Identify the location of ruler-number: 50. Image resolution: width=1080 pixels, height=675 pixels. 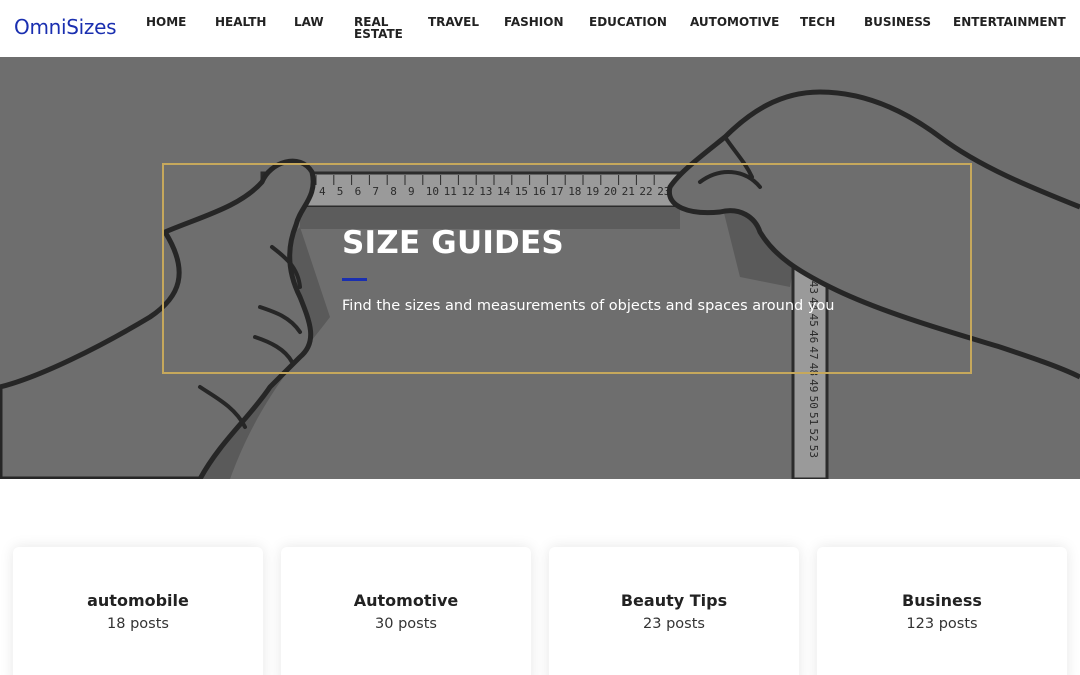
(813, 402).